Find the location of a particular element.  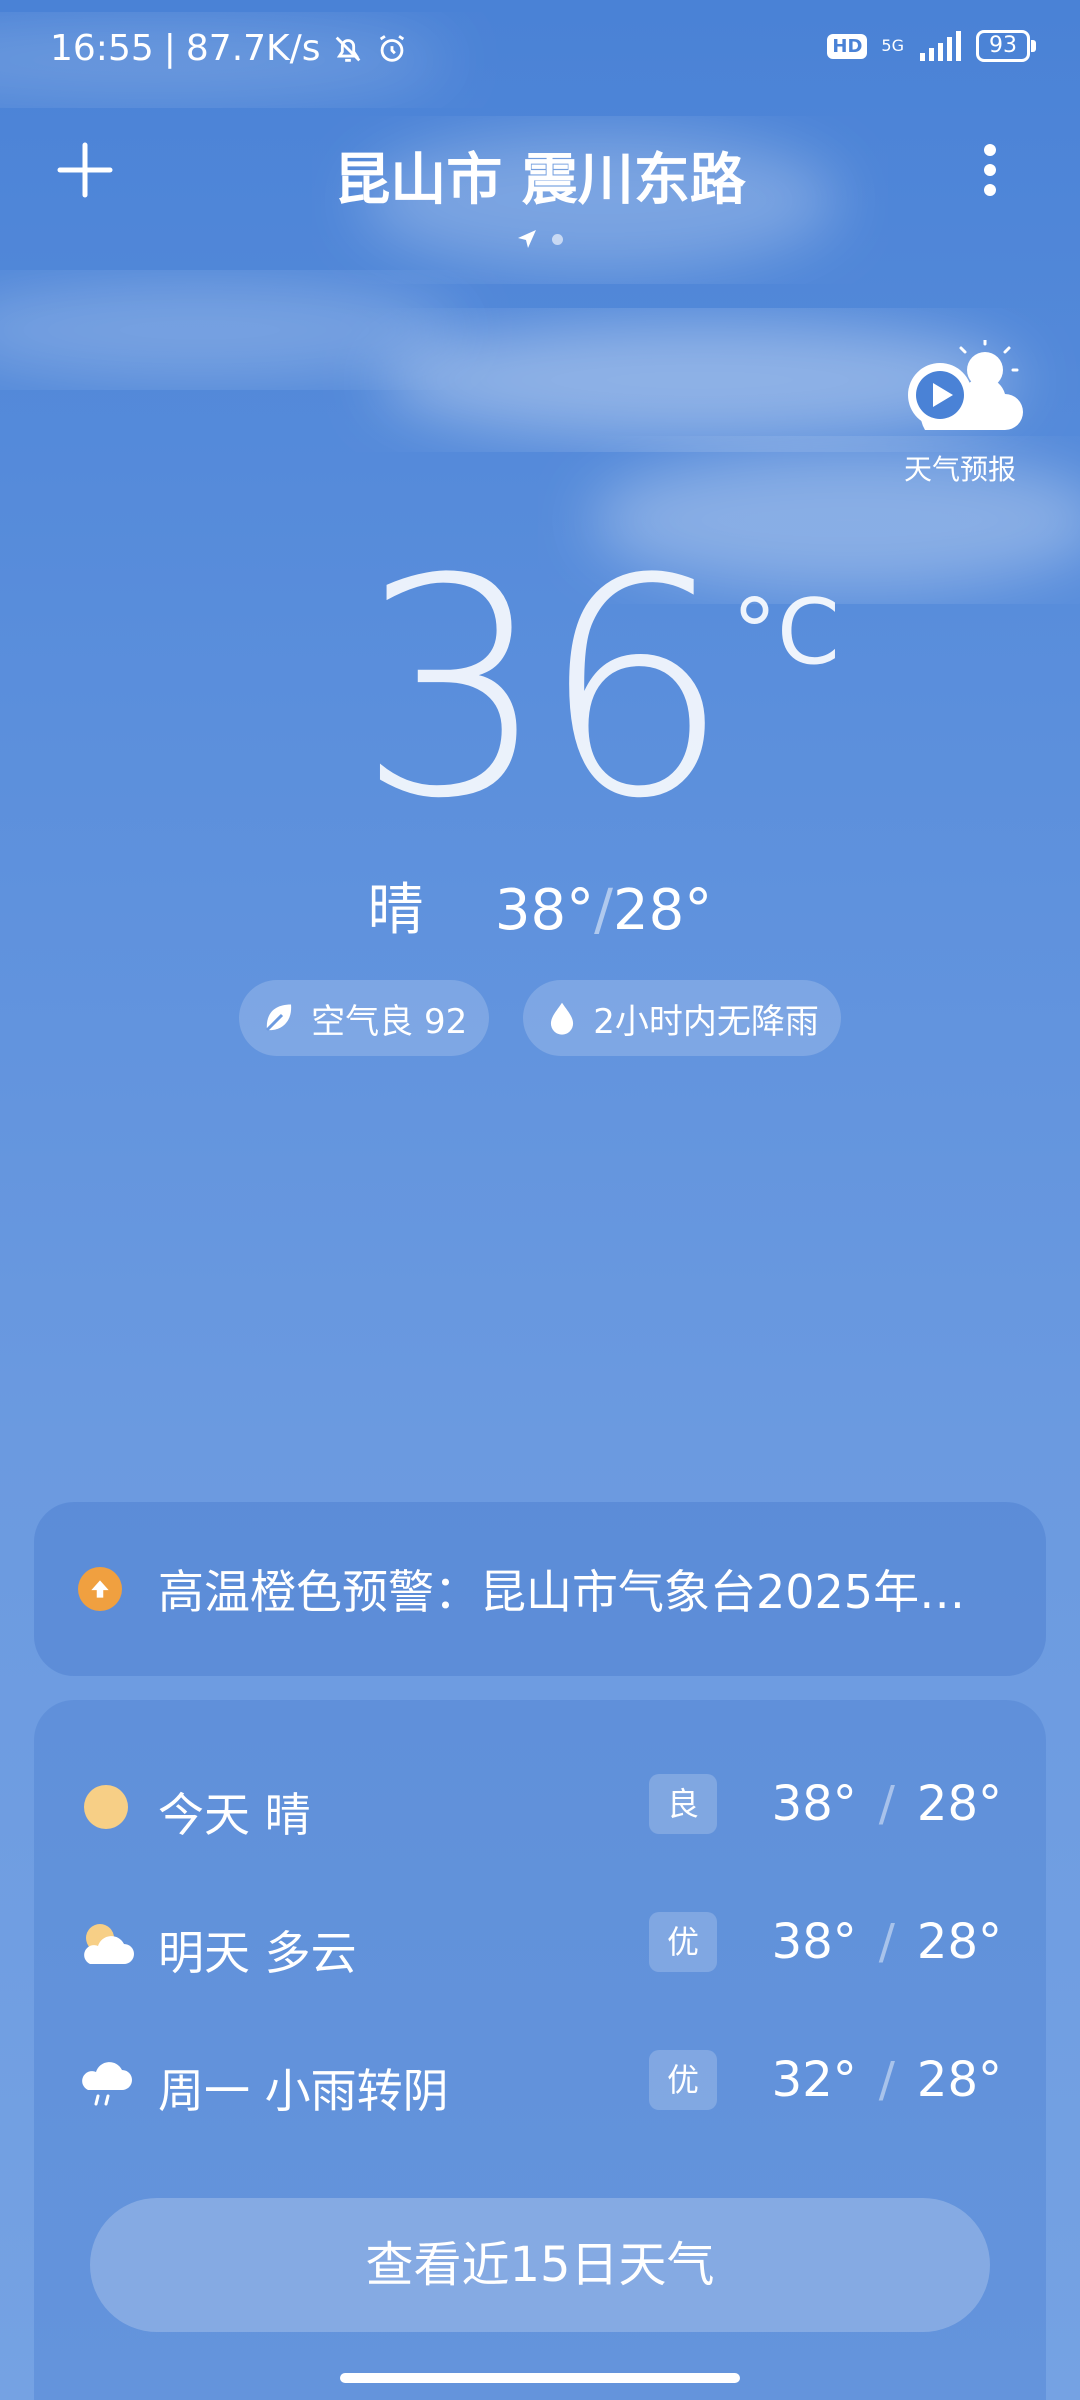

home-indicator is located at coordinates (540, 2378).